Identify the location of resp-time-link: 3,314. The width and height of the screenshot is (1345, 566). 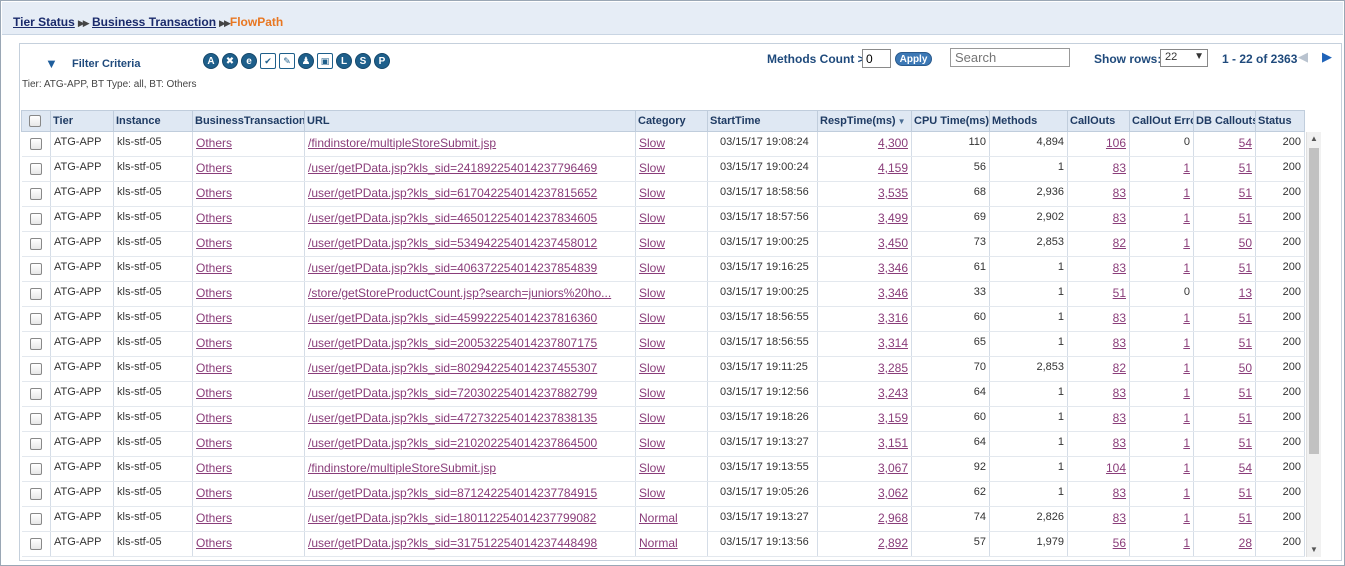
(893, 343).